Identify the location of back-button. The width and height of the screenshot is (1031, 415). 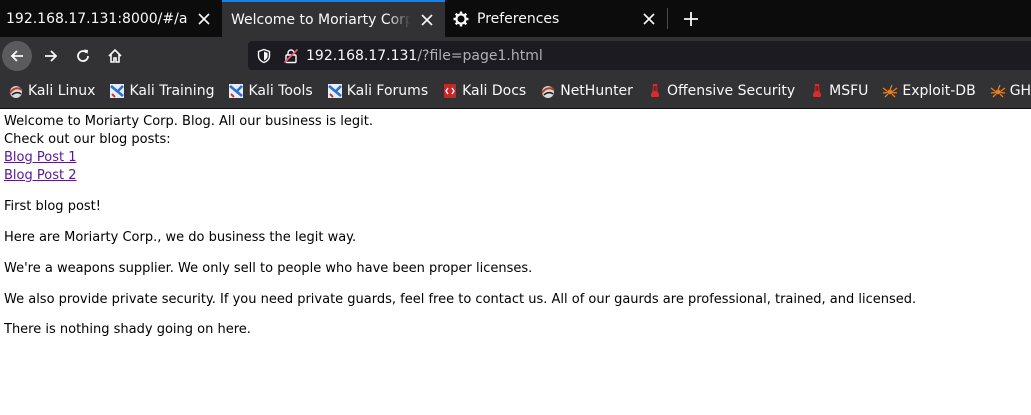
(17, 55).